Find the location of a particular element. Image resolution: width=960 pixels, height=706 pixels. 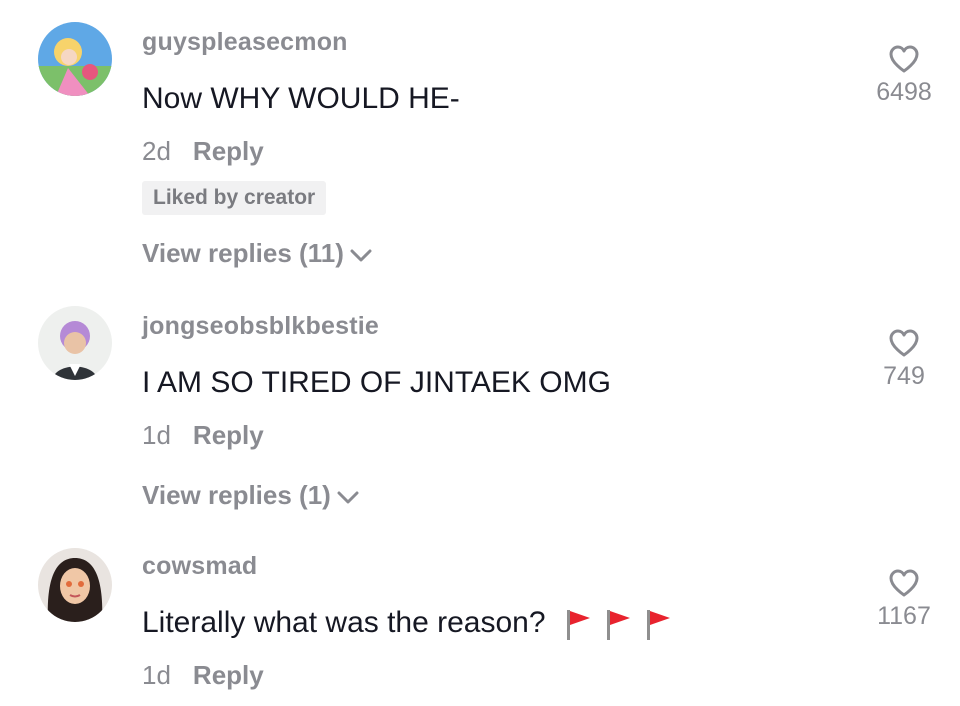

view-replies-button: View replies (1) is located at coordinates (250, 495).